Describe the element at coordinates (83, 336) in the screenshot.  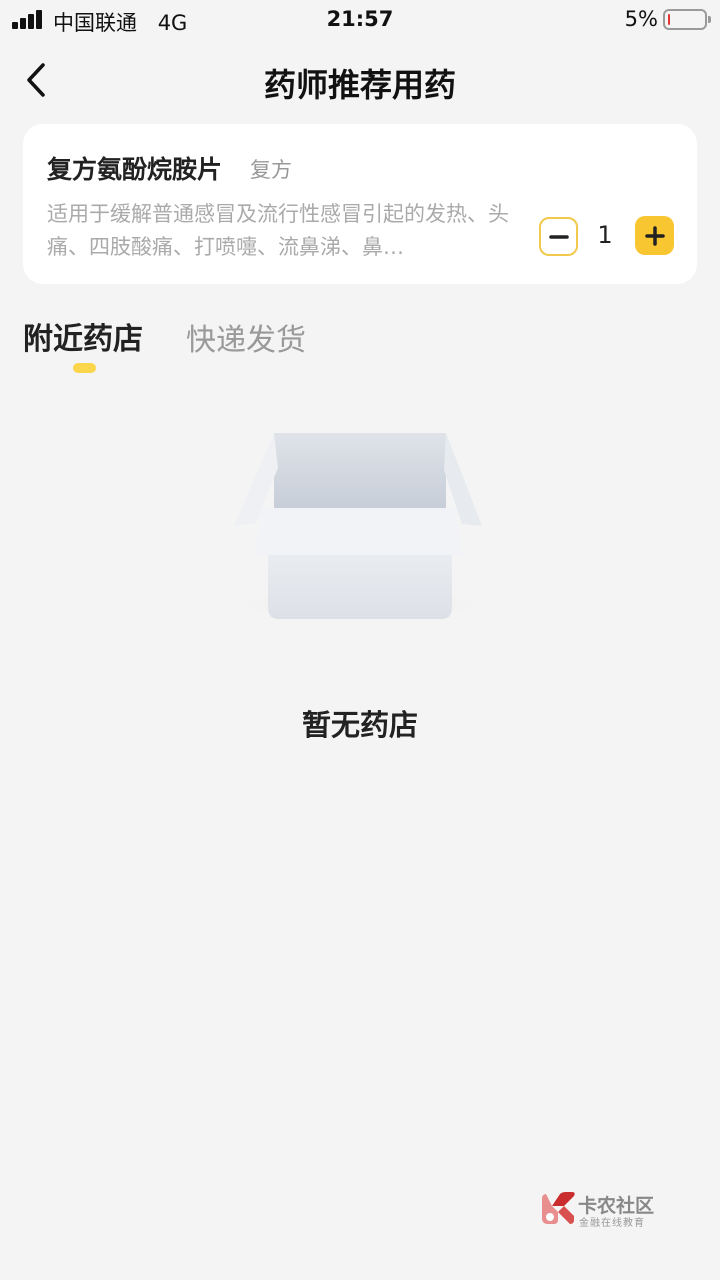
I see `tab-nearby-pharmacy: 附近药店` at that location.